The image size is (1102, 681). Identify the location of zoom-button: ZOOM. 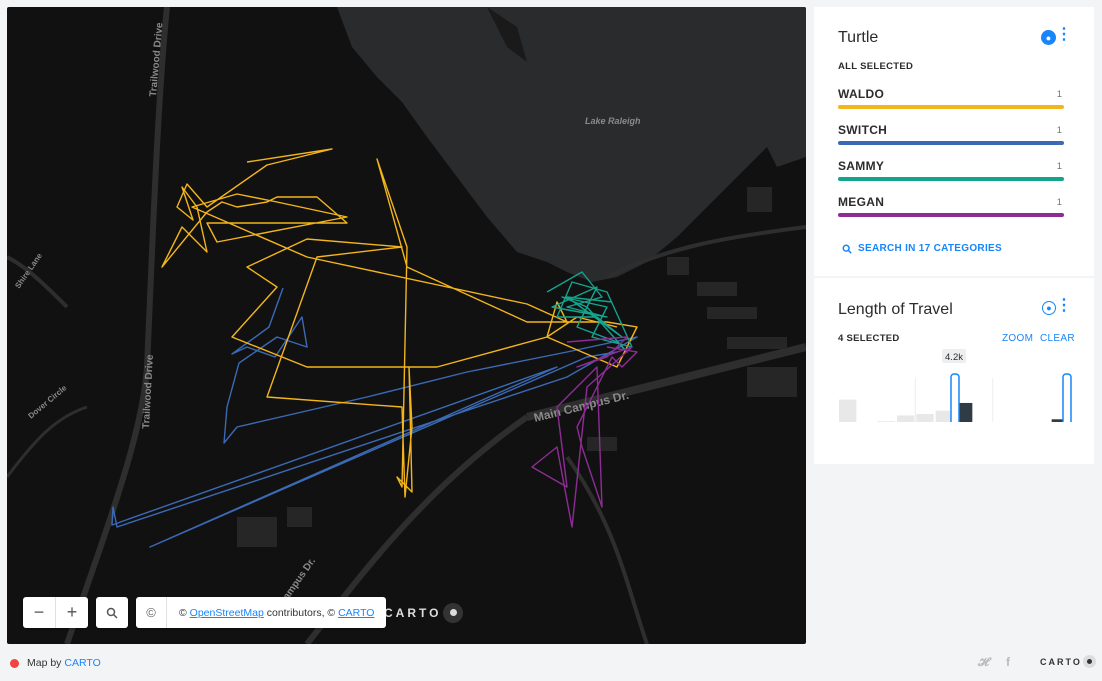
(1017, 338).